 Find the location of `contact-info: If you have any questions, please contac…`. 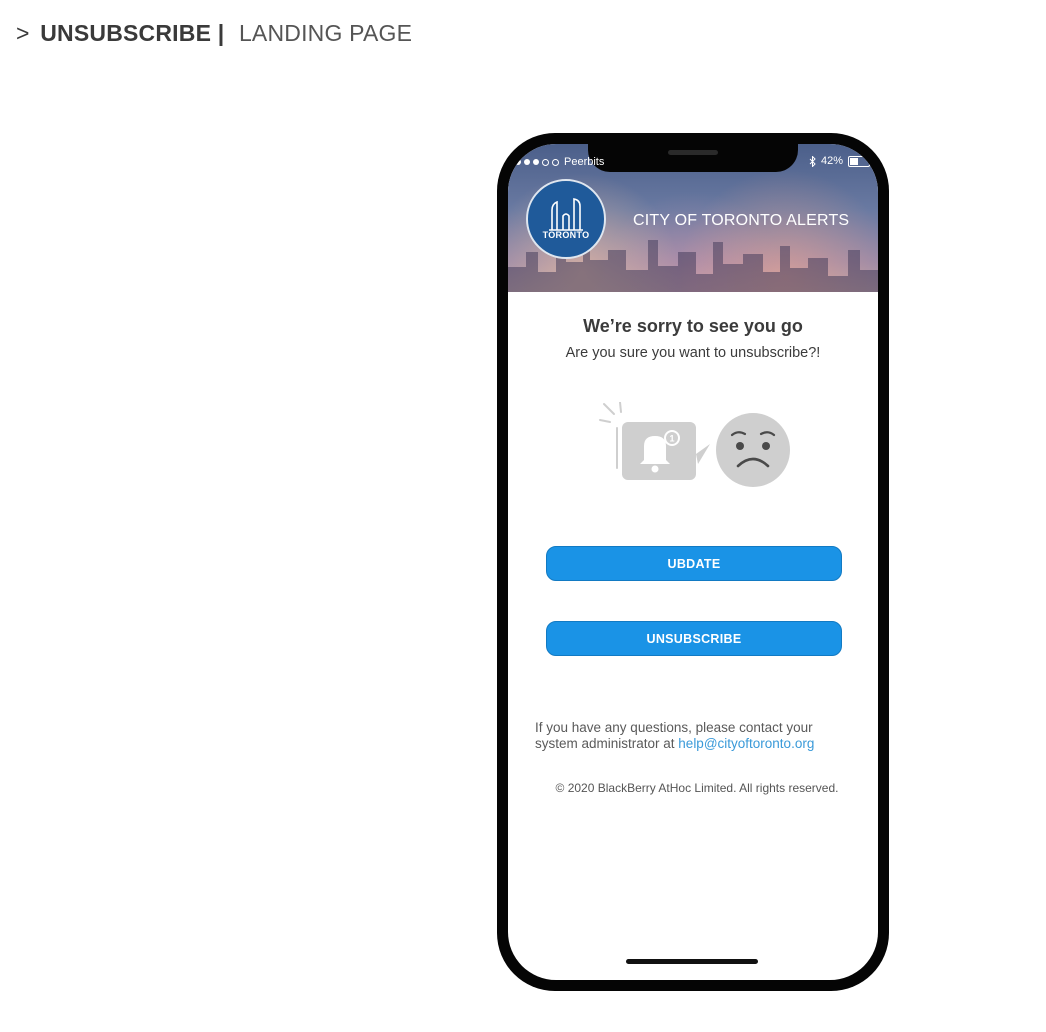

contact-info: If you have any questions, please contac… is located at coordinates (695, 736).